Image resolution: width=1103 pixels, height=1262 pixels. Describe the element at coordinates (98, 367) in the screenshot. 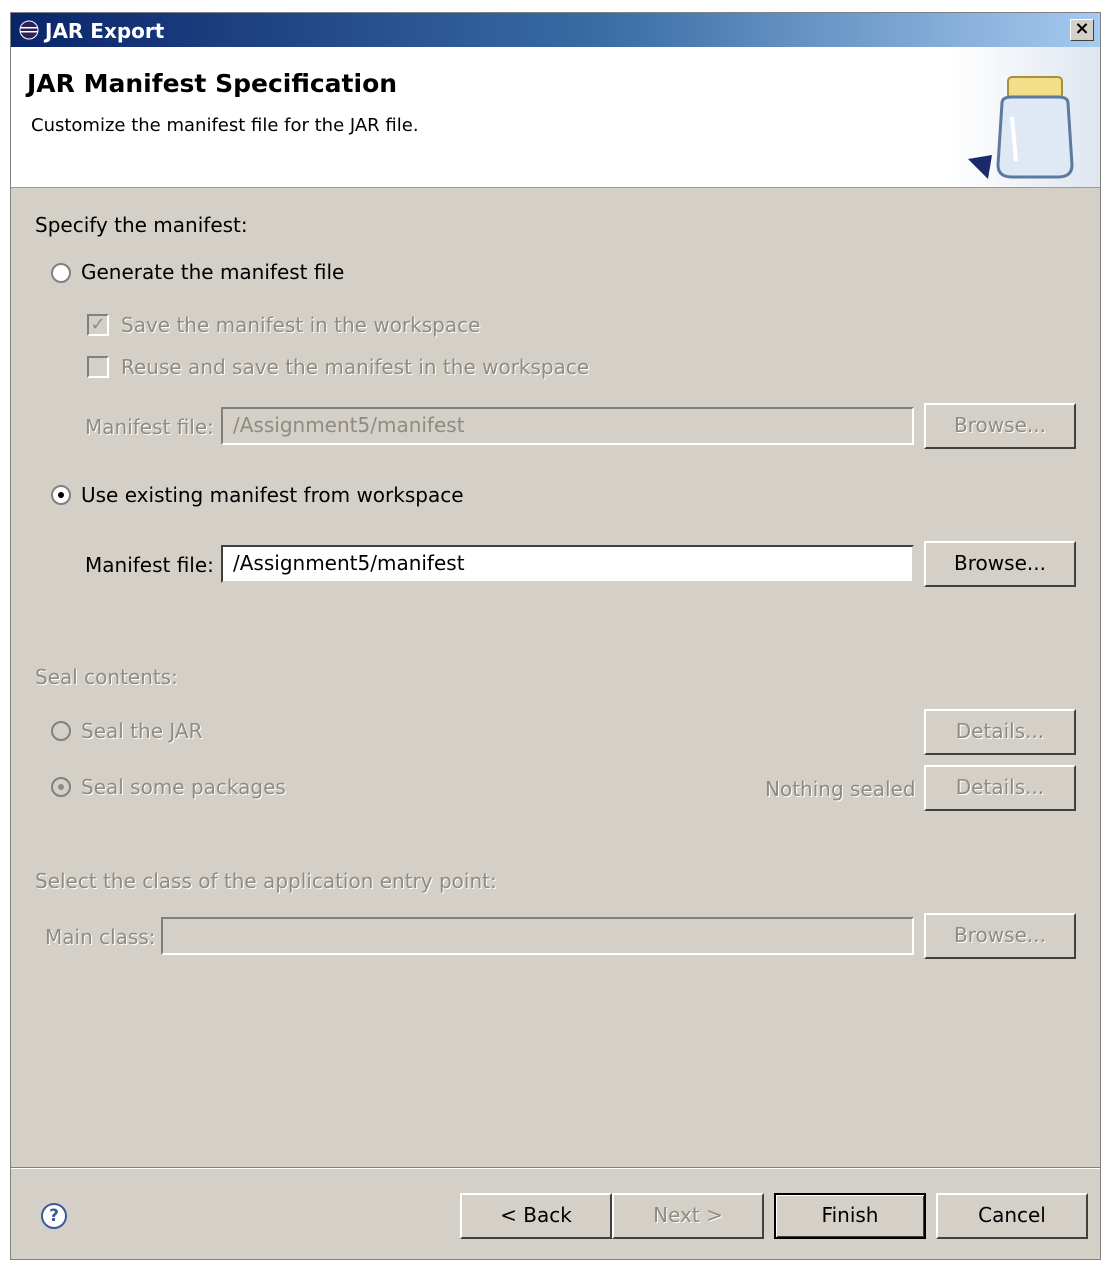

I see `reuse-manifest-checkbox` at that location.